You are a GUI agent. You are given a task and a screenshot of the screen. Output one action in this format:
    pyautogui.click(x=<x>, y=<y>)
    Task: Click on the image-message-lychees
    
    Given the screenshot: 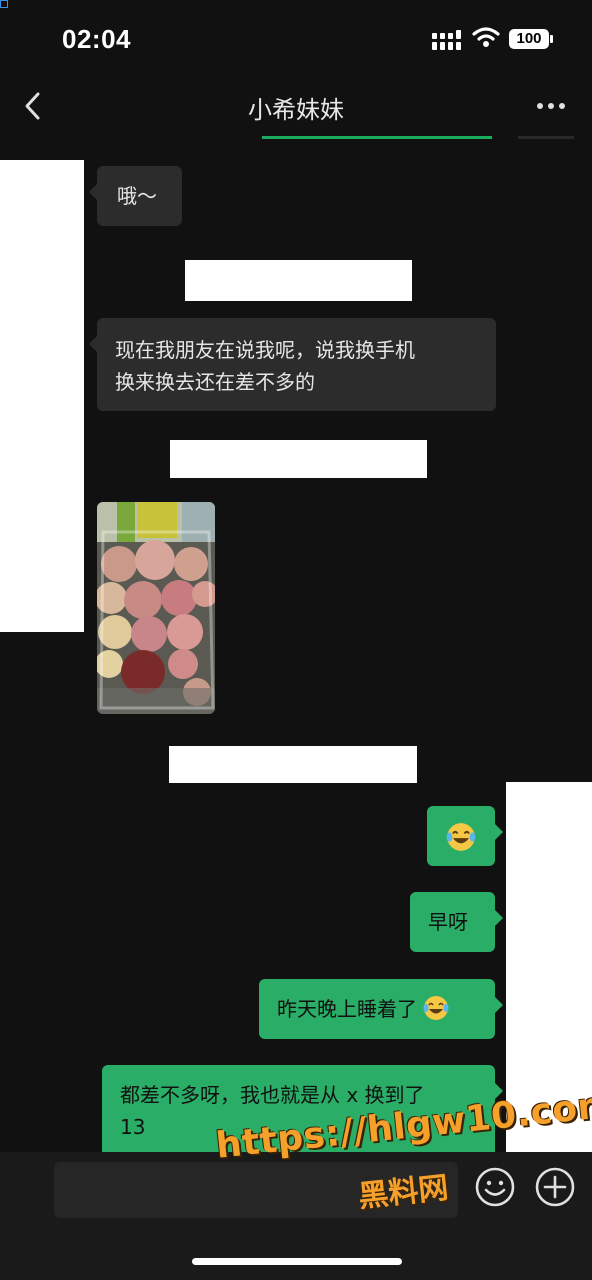 What is the action you would take?
    pyautogui.click(x=156, y=608)
    